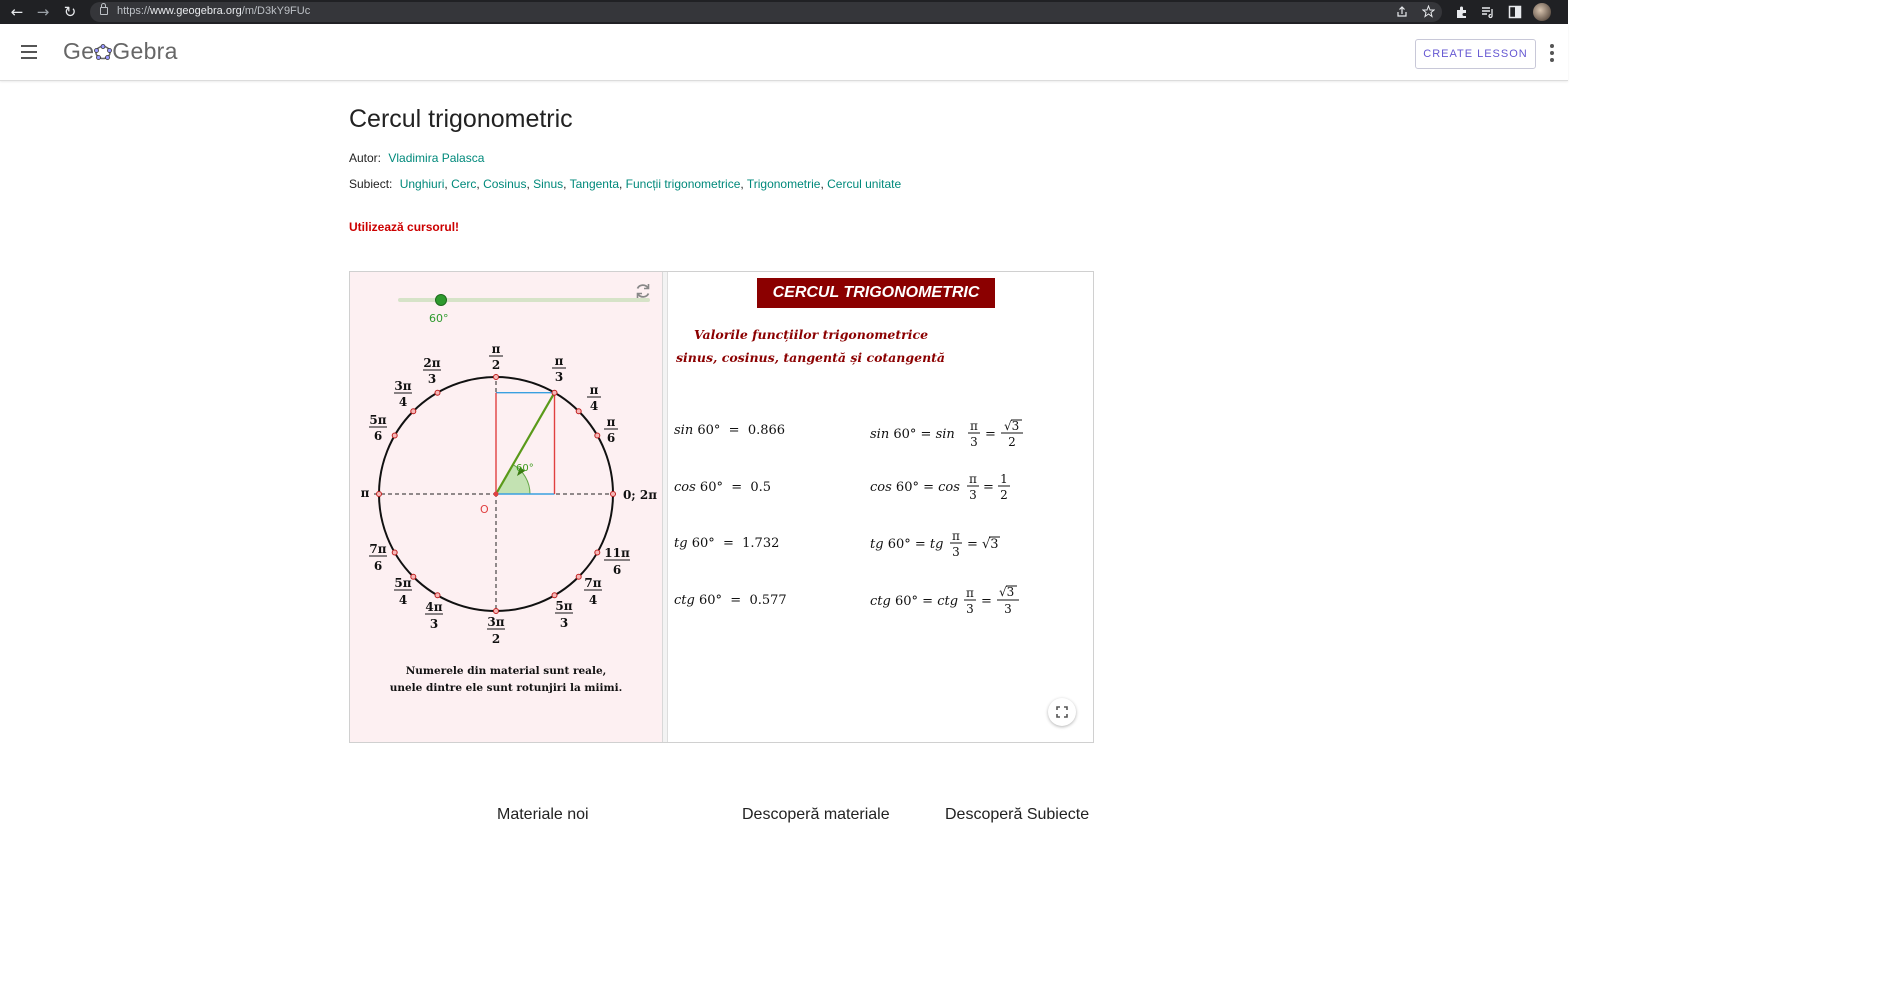  What do you see at coordinates (543, 815) in the screenshot?
I see `new-materials-link: Materiale noi` at bounding box center [543, 815].